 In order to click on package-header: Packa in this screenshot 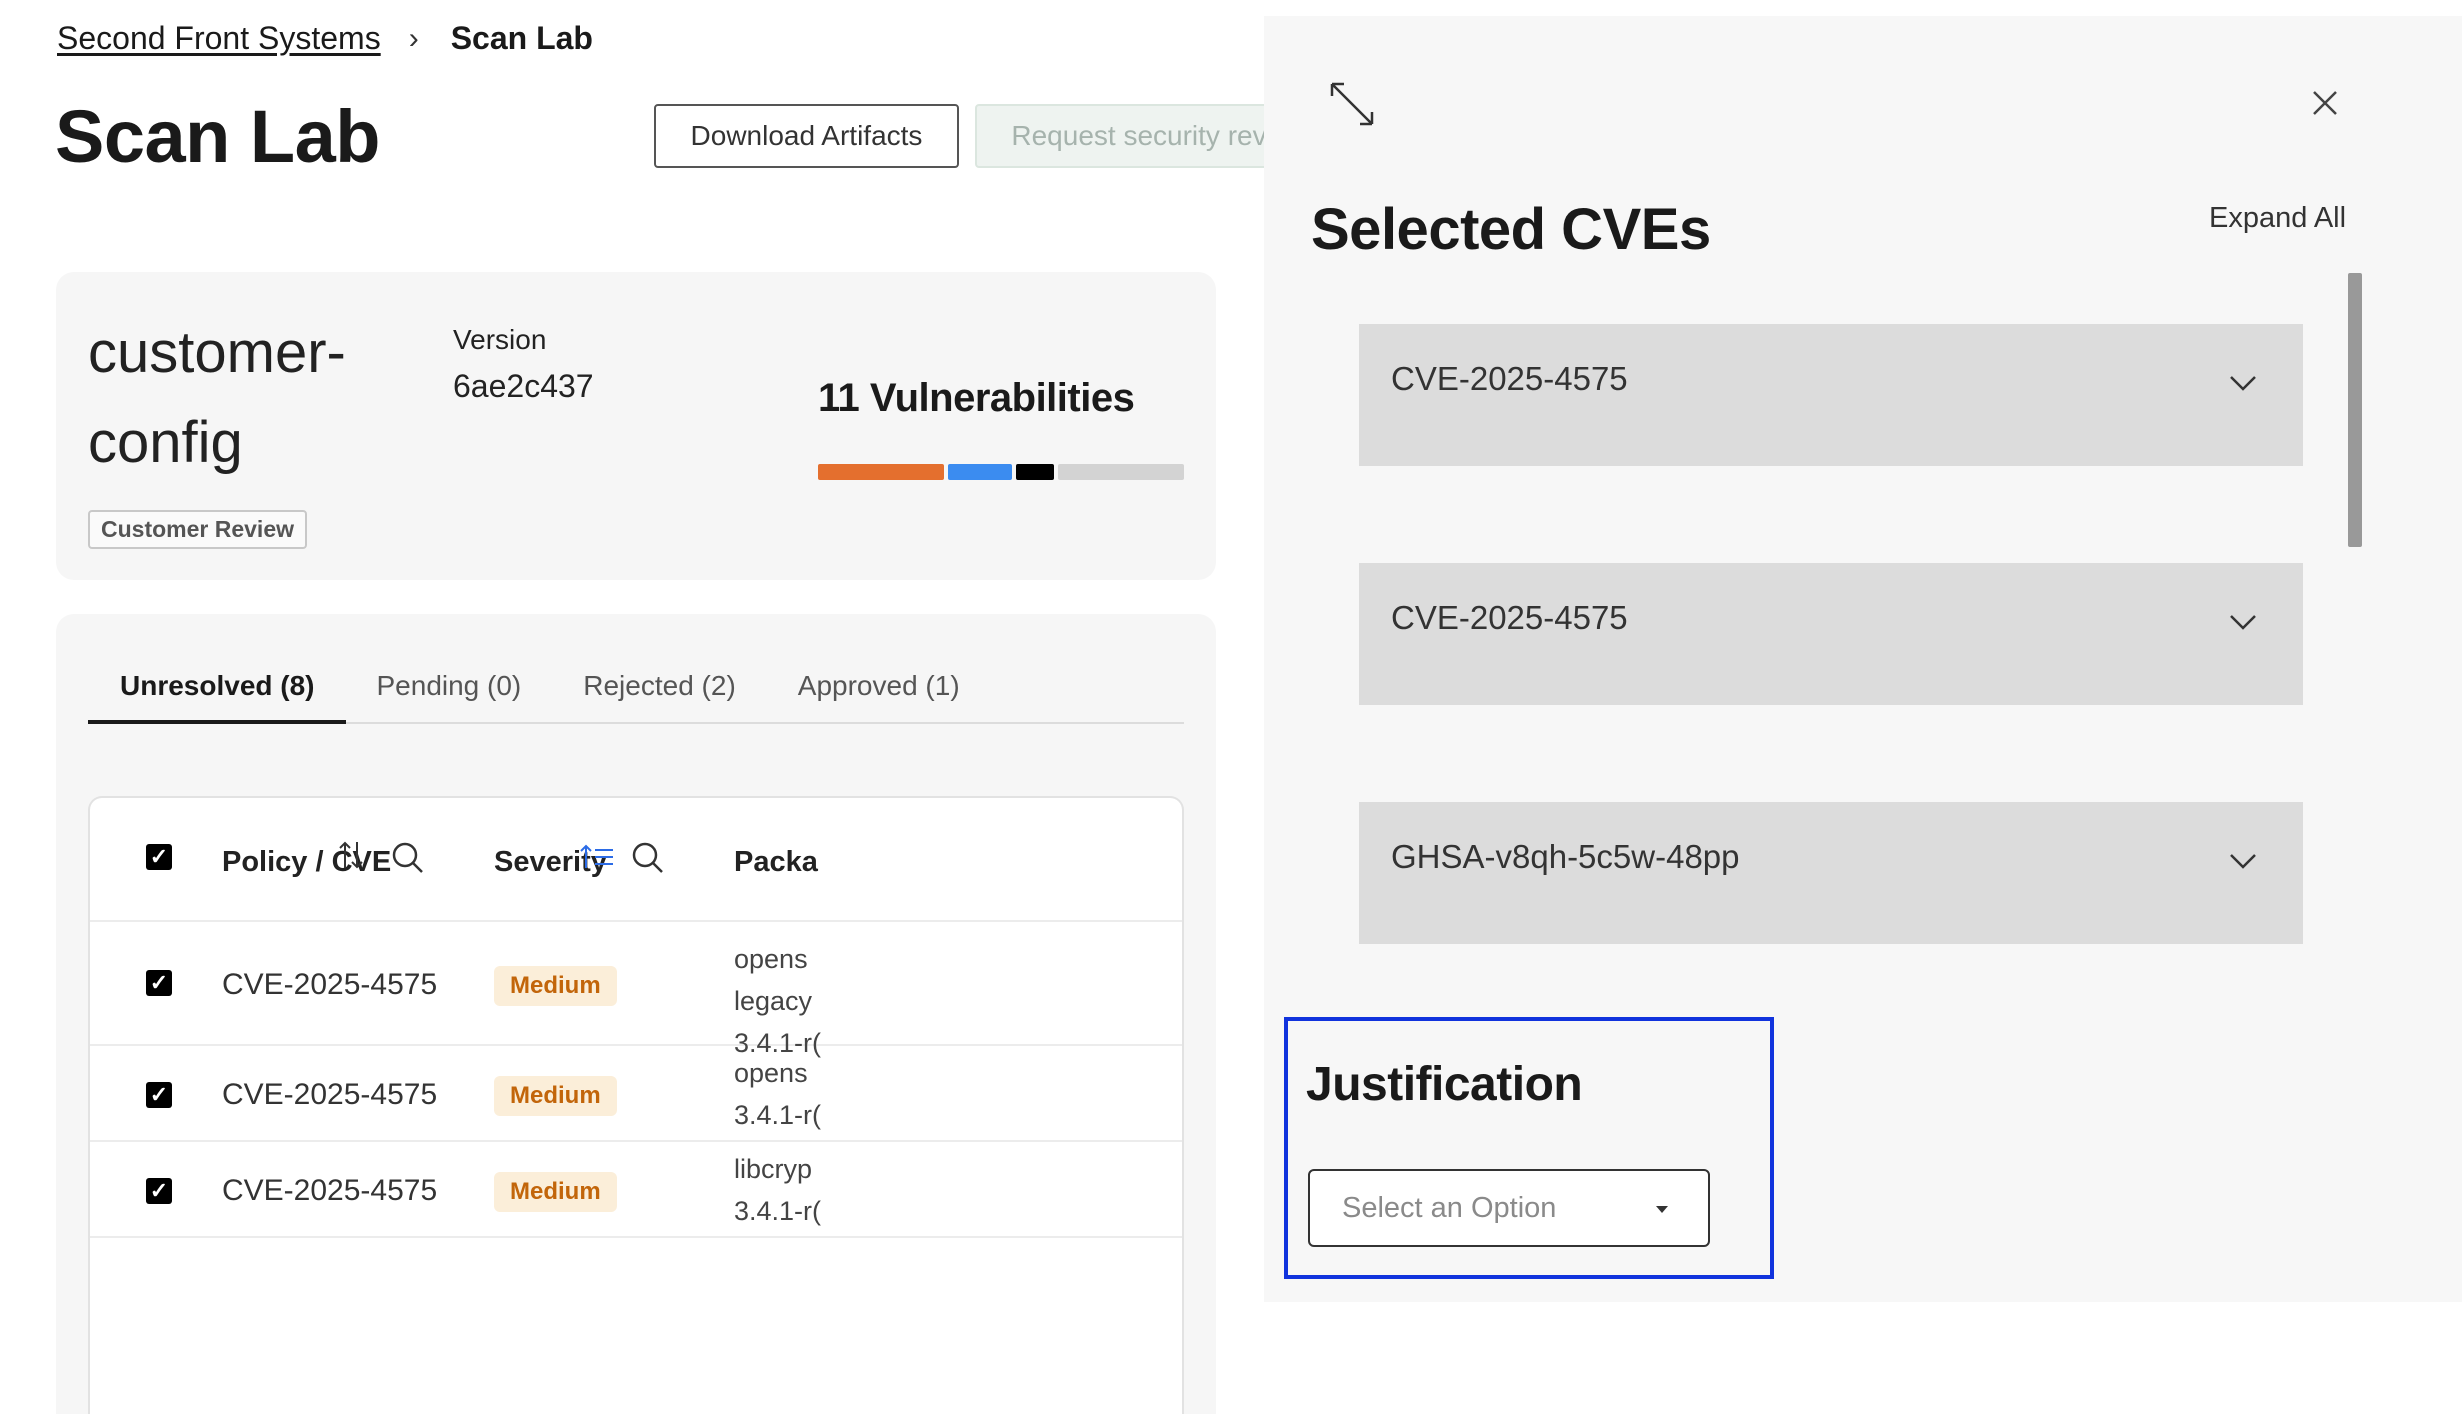, I will do `click(776, 862)`.